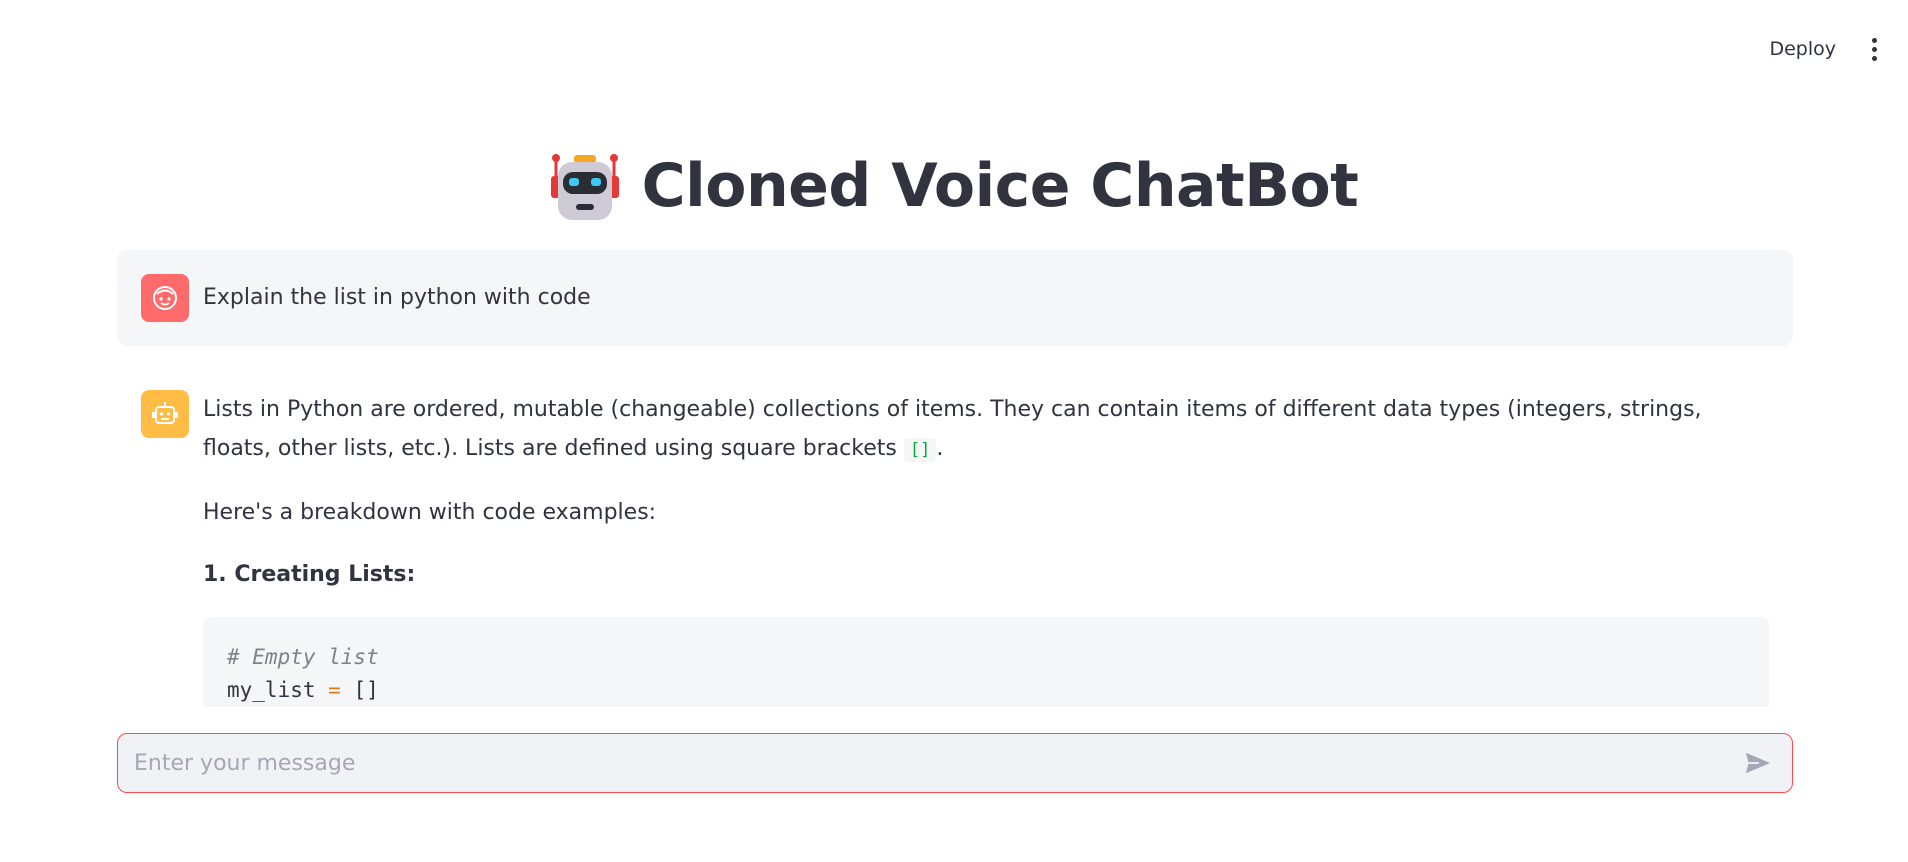 The width and height of the screenshot is (1908, 862). I want to click on assistant-paragraph-2: Here's a breakdown with code examples:, so click(430, 512).